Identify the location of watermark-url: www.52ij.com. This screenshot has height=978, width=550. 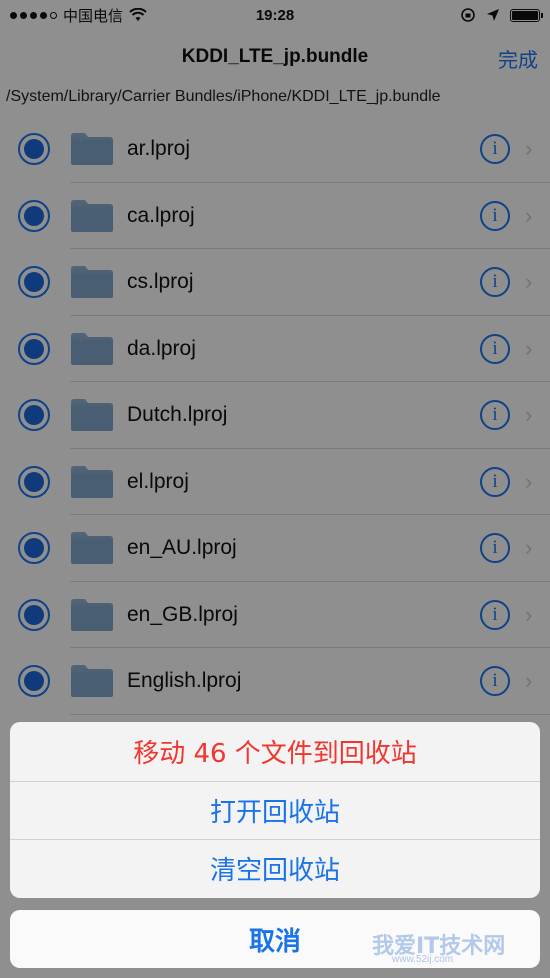
(423, 959).